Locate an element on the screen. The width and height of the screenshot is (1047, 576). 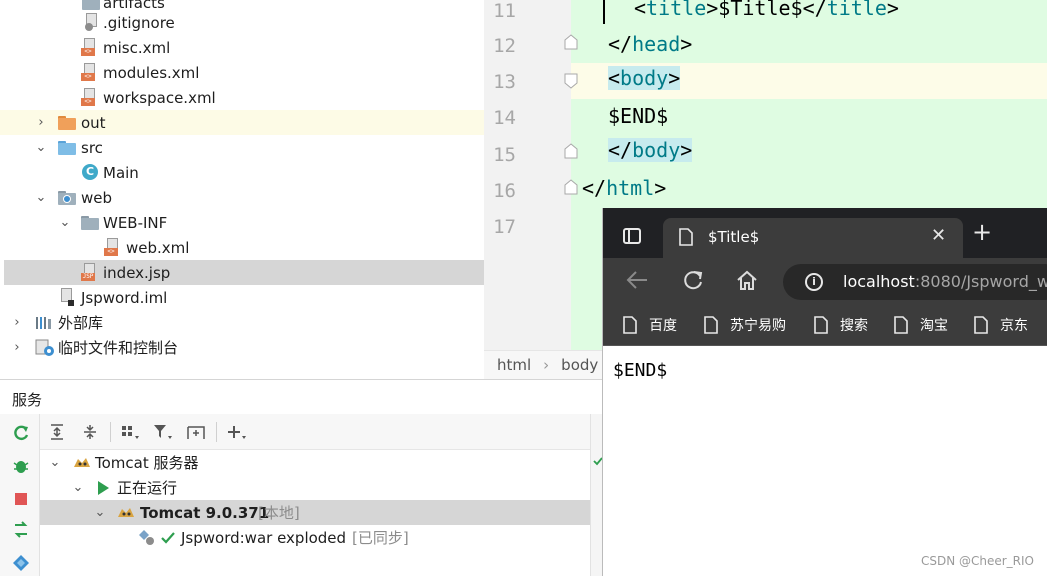
watermark-text: CSDN @Cheer_RIO is located at coordinates (977, 561).